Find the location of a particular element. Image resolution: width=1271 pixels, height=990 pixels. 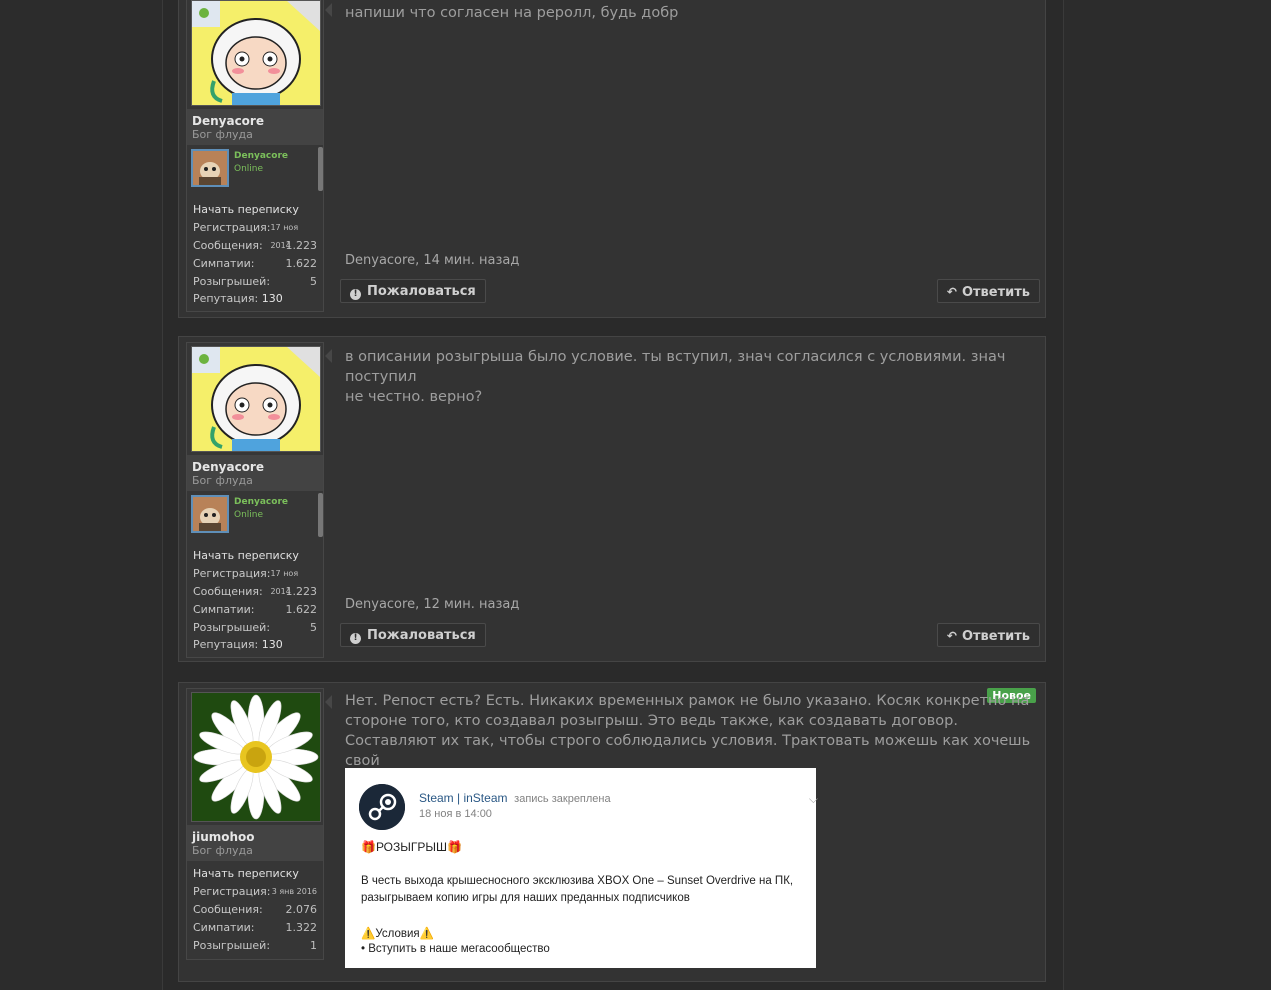

stat-value: 1 is located at coordinates (313, 945).